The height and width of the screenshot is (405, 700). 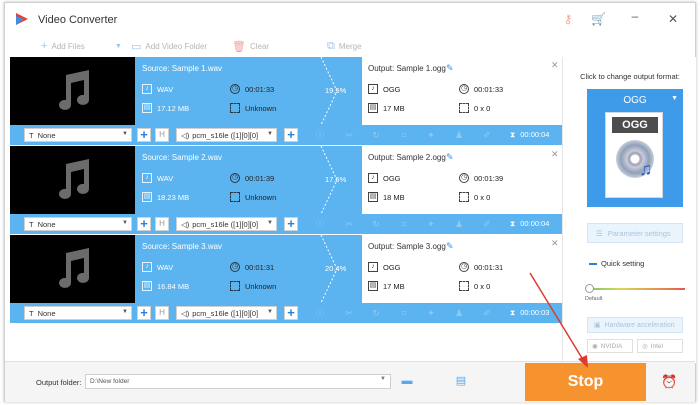 I want to click on clock-icon: ◷, so click(x=235, y=178).